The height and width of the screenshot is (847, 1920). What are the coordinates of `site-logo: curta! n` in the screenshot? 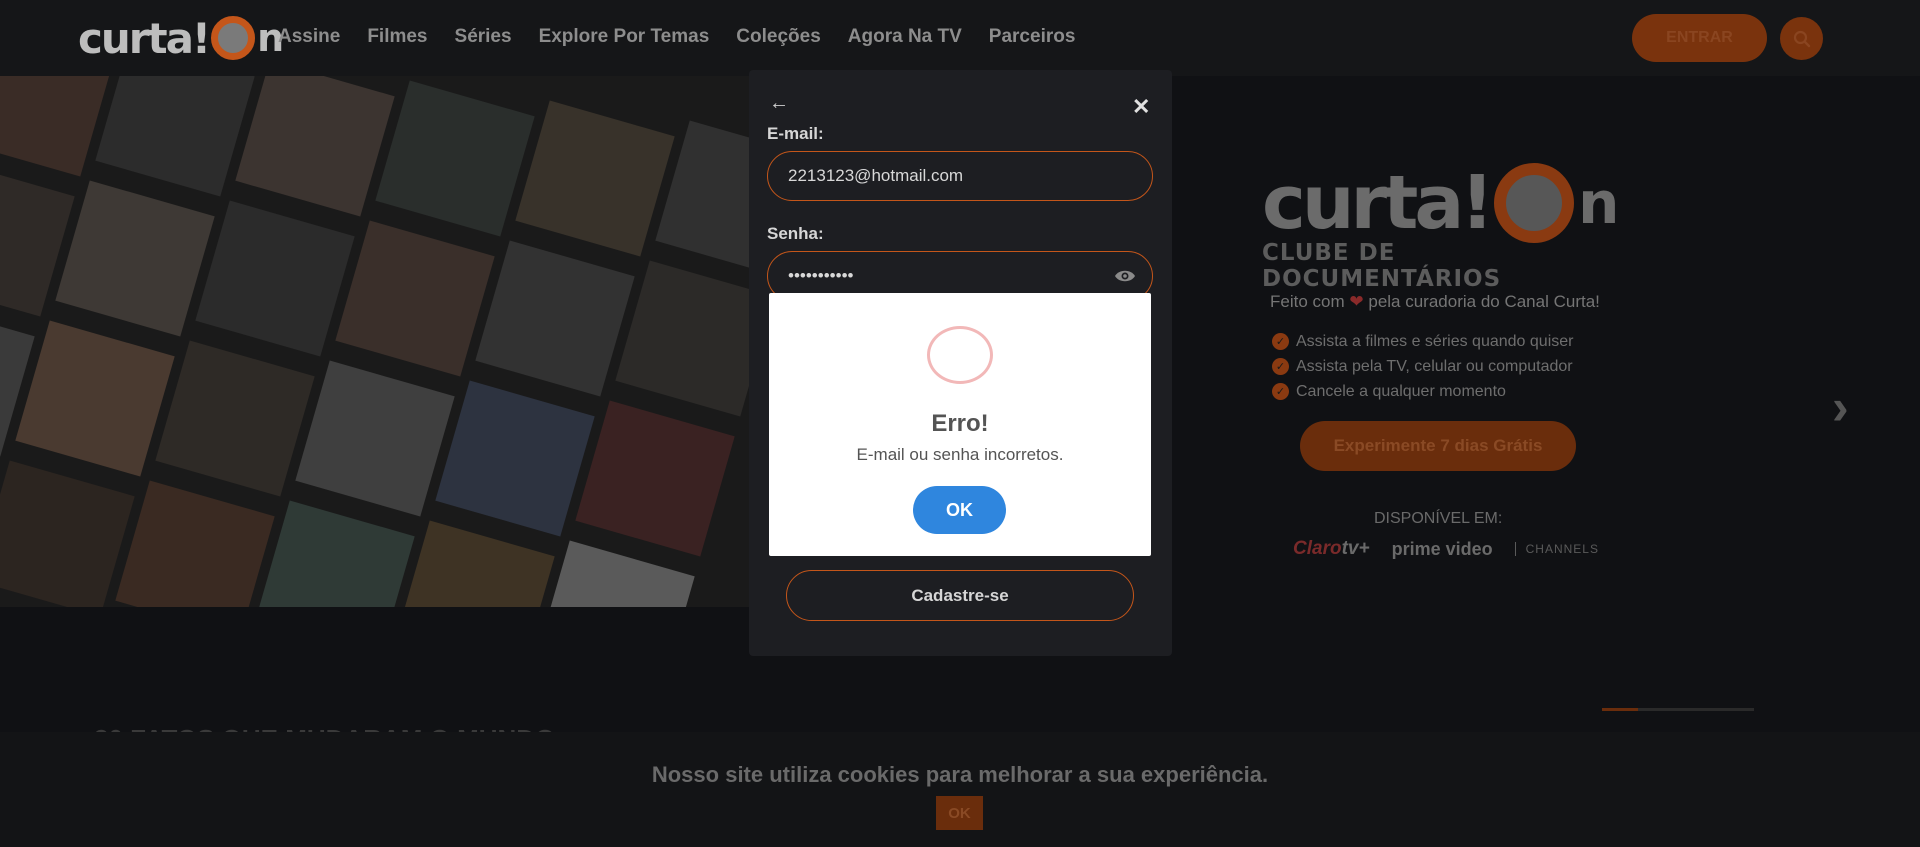 It's located at (181, 38).